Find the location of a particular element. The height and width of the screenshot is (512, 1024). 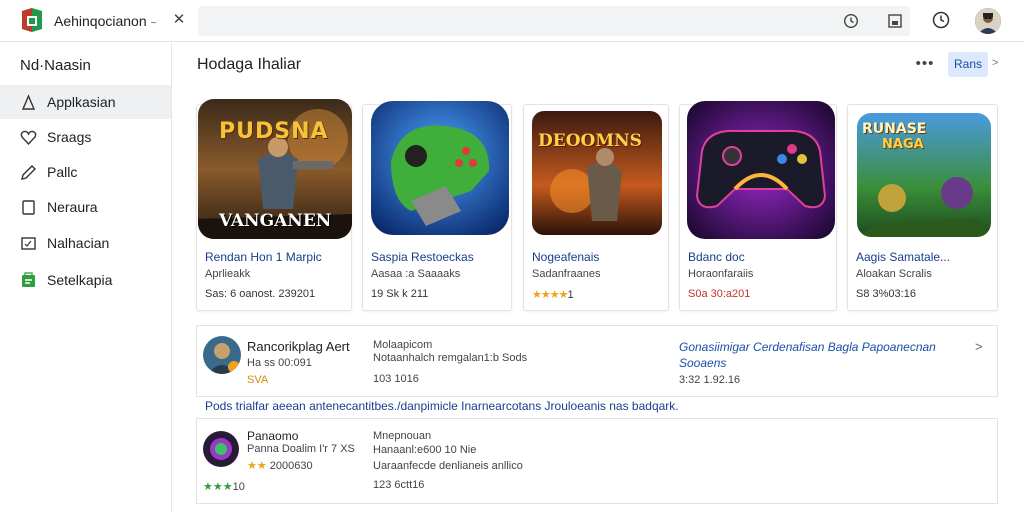

item-meta: 3:32 1.92.16 is located at coordinates (710, 380).